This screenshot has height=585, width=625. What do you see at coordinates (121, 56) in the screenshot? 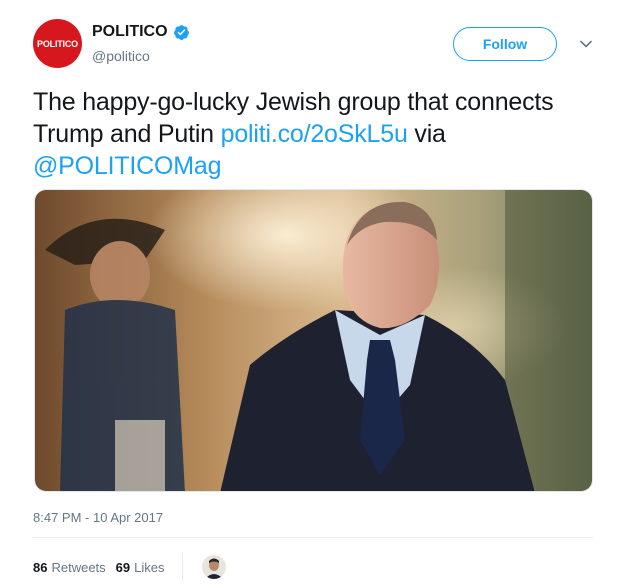
I see `author-handle: @politico` at bounding box center [121, 56].